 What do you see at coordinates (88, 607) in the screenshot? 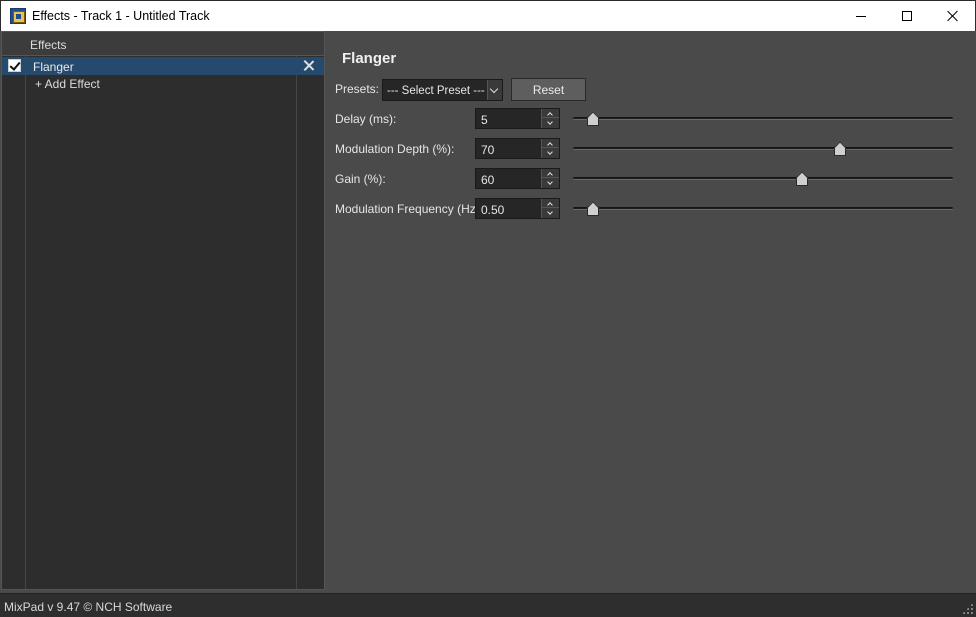
I see `status-text: MixPad v 9.47 © NCH Software` at bounding box center [88, 607].